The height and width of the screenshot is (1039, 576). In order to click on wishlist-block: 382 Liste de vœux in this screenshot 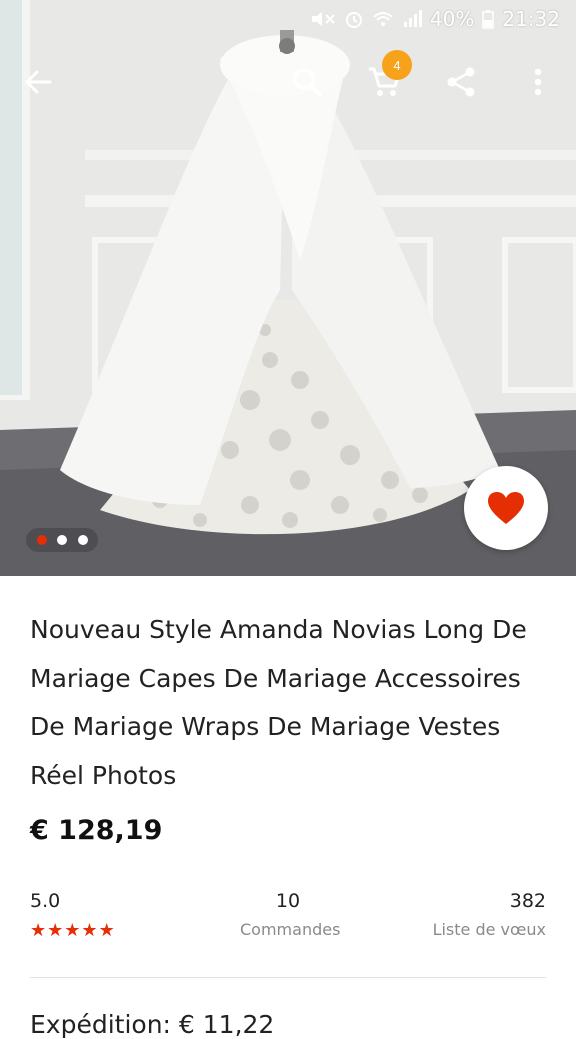, I will do `click(489, 914)`.